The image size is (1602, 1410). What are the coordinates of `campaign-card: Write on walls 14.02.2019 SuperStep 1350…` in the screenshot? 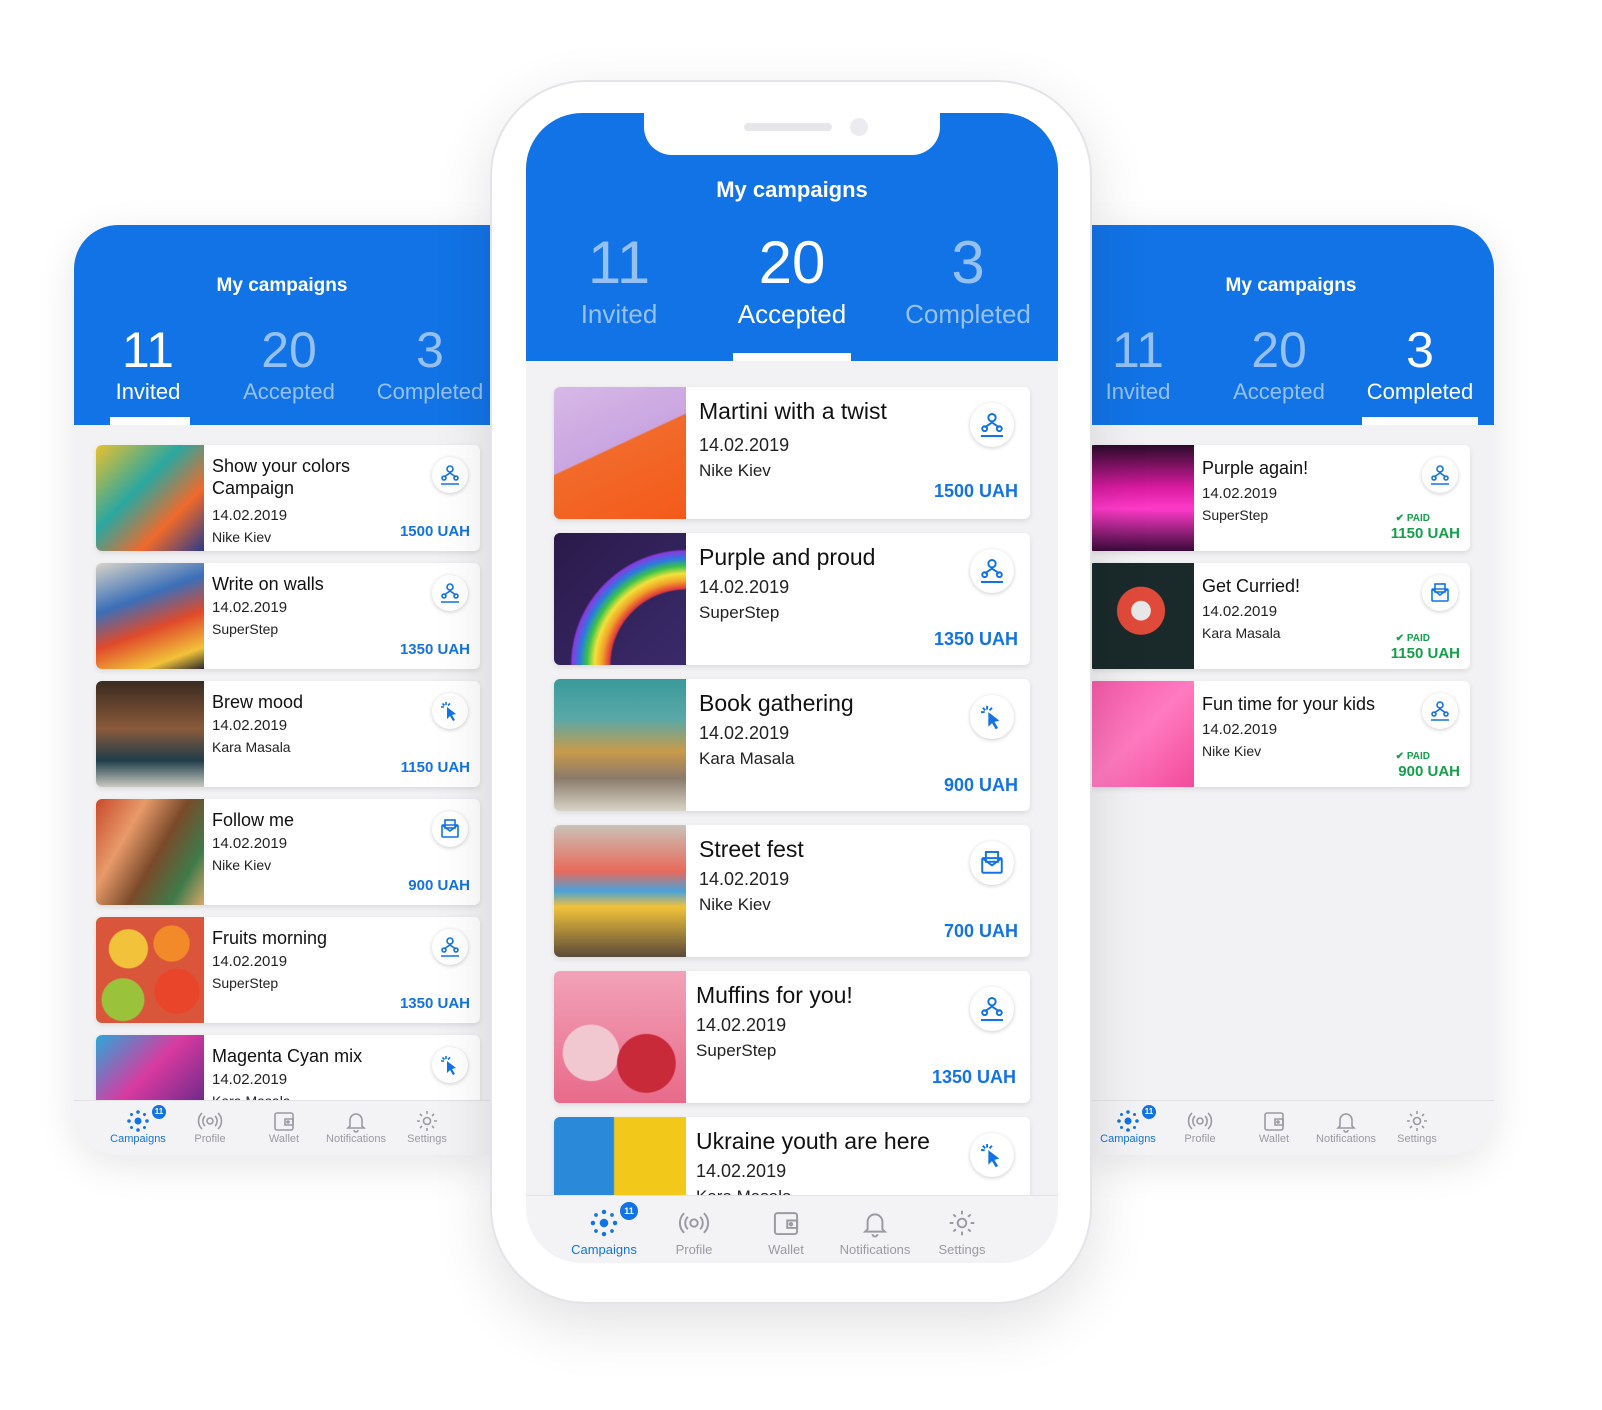 It's located at (288, 616).